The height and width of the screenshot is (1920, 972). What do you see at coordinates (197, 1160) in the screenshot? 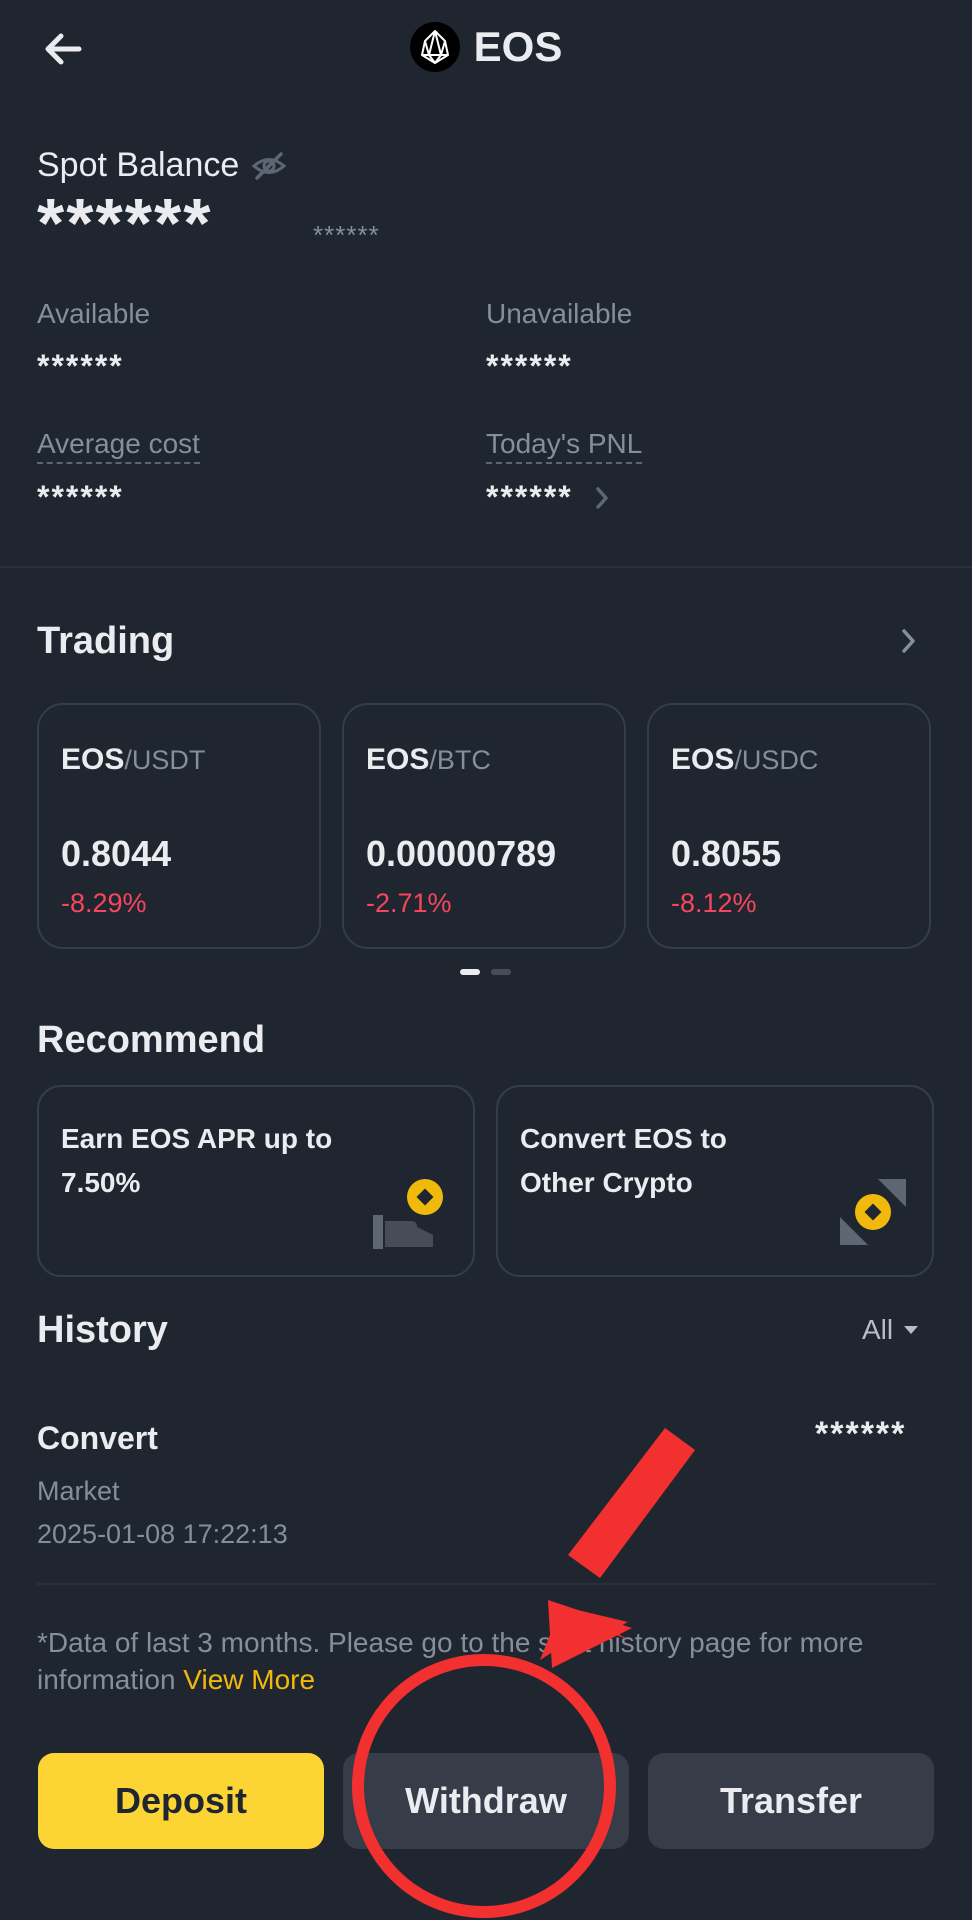
I see `recommend-earn-text: Earn EOS APR up to 7.50%` at bounding box center [197, 1160].